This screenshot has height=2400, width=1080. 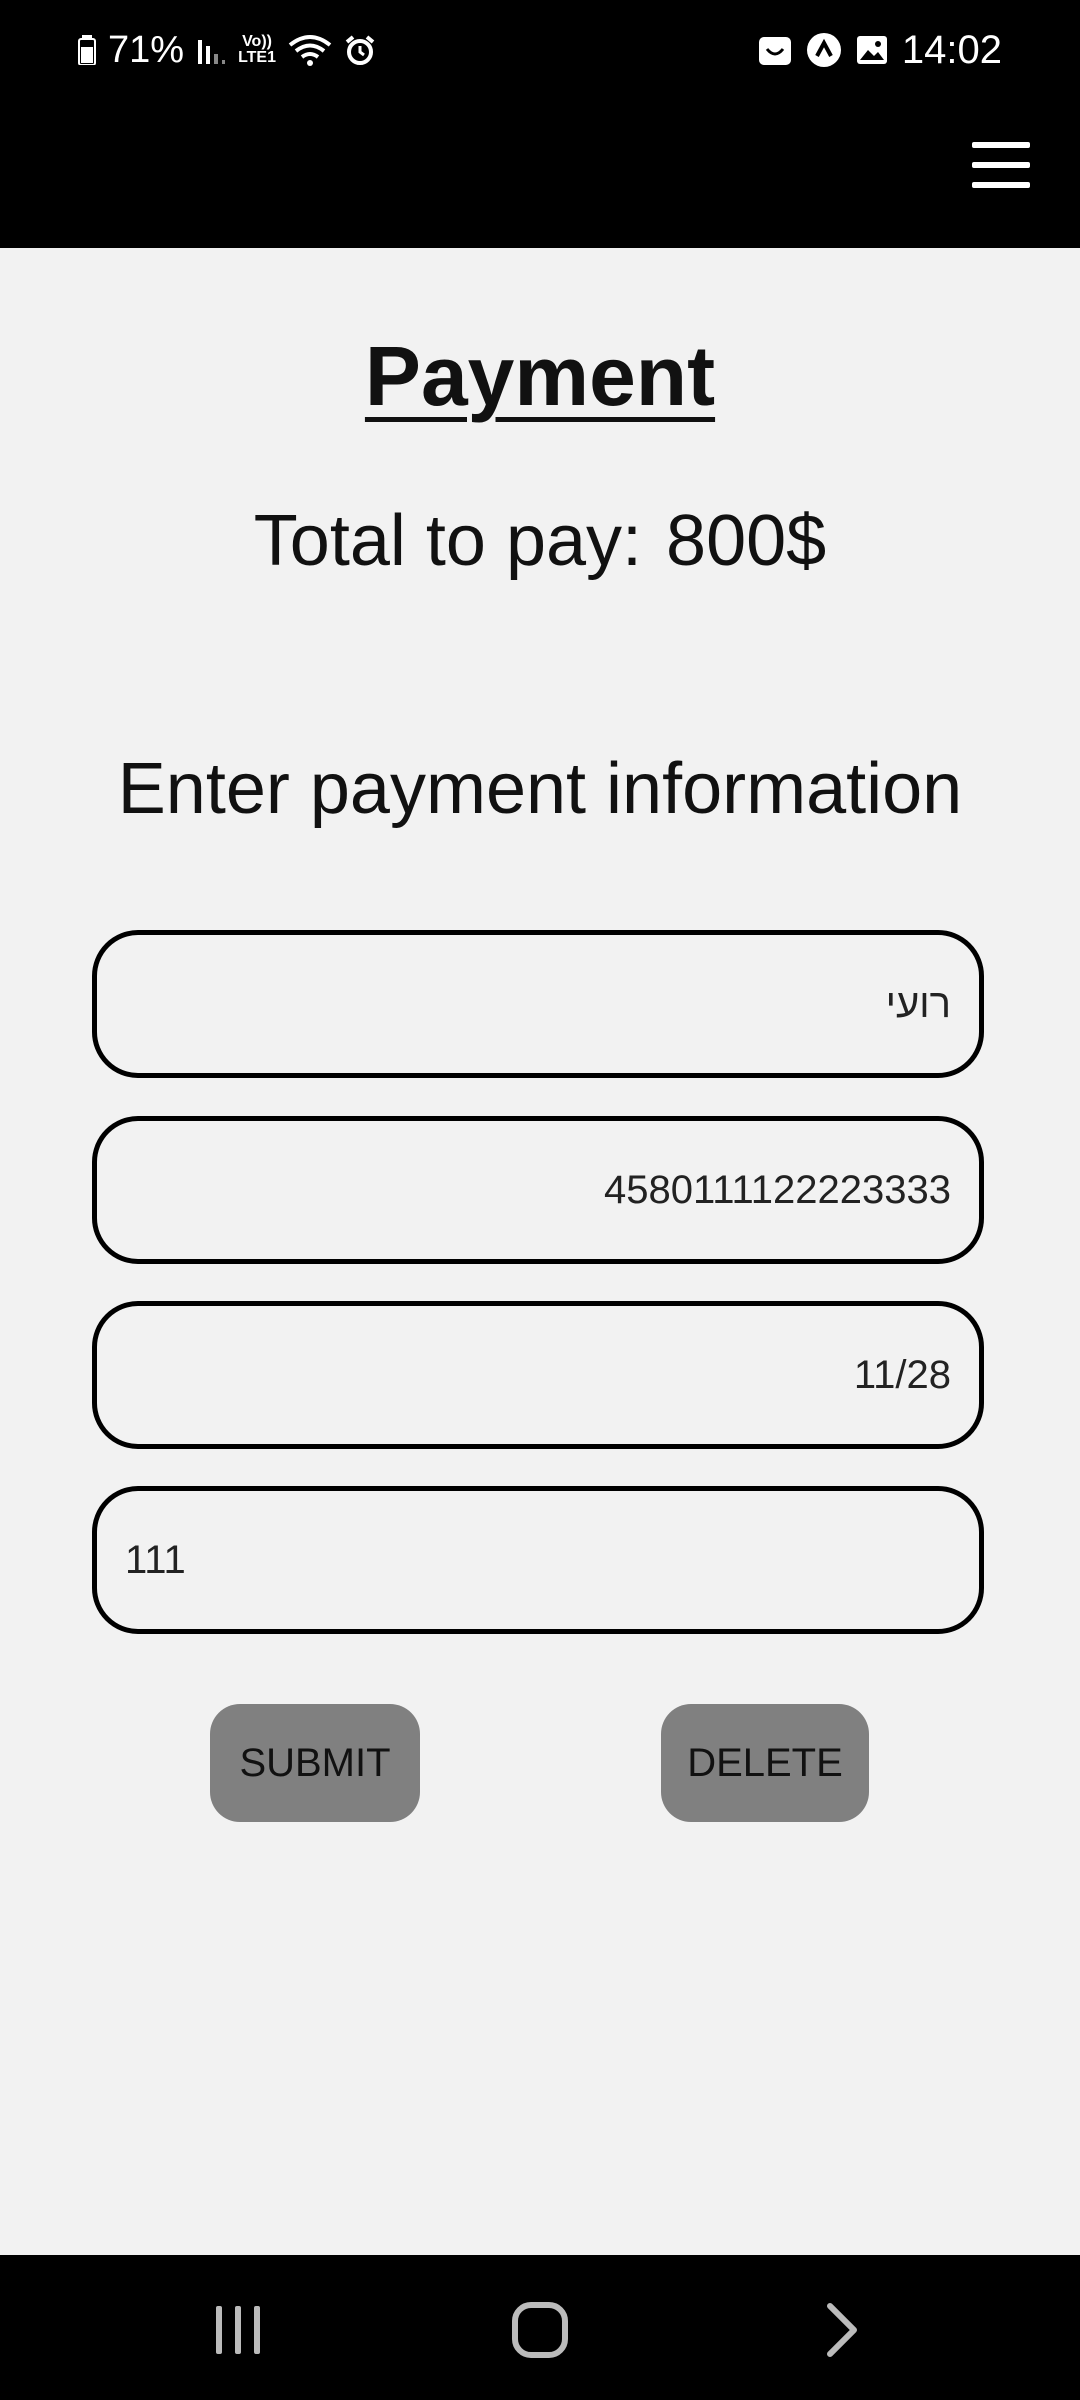 What do you see at coordinates (227, 50) in the screenshot?
I see `status-bar-left: 71% Vo)) LTE1` at bounding box center [227, 50].